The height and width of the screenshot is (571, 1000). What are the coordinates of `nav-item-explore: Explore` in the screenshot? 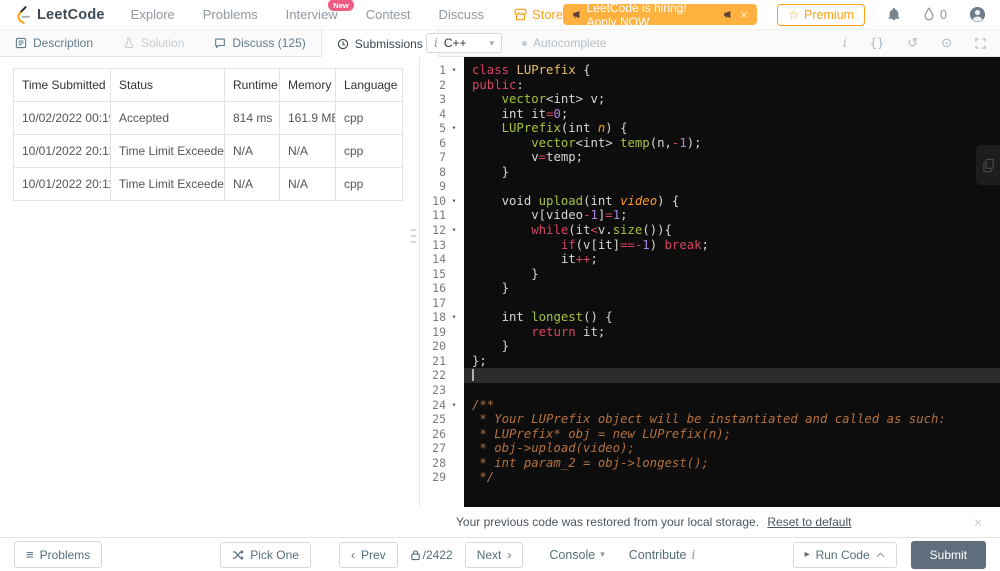 It's located at (153, 14).